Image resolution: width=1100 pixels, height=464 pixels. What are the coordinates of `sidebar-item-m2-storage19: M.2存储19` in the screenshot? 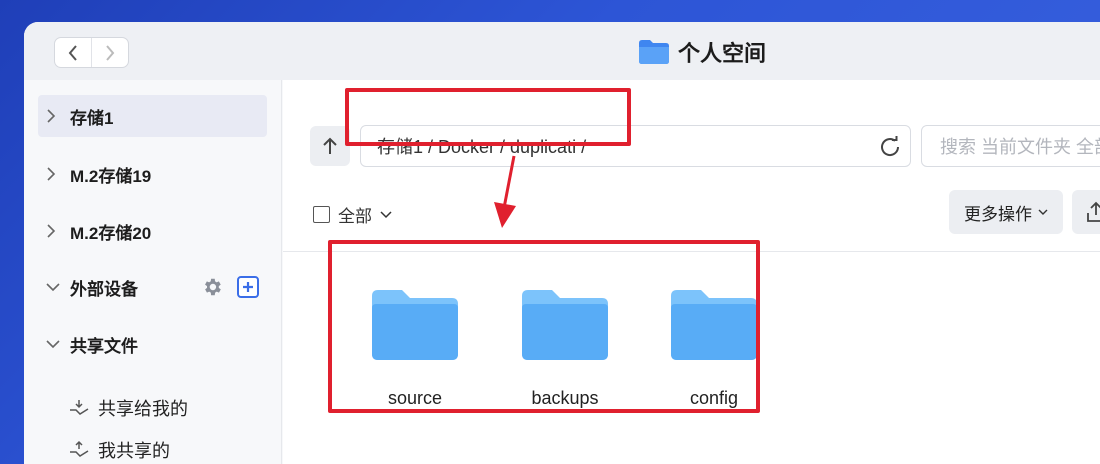 It's located at (152, 174).